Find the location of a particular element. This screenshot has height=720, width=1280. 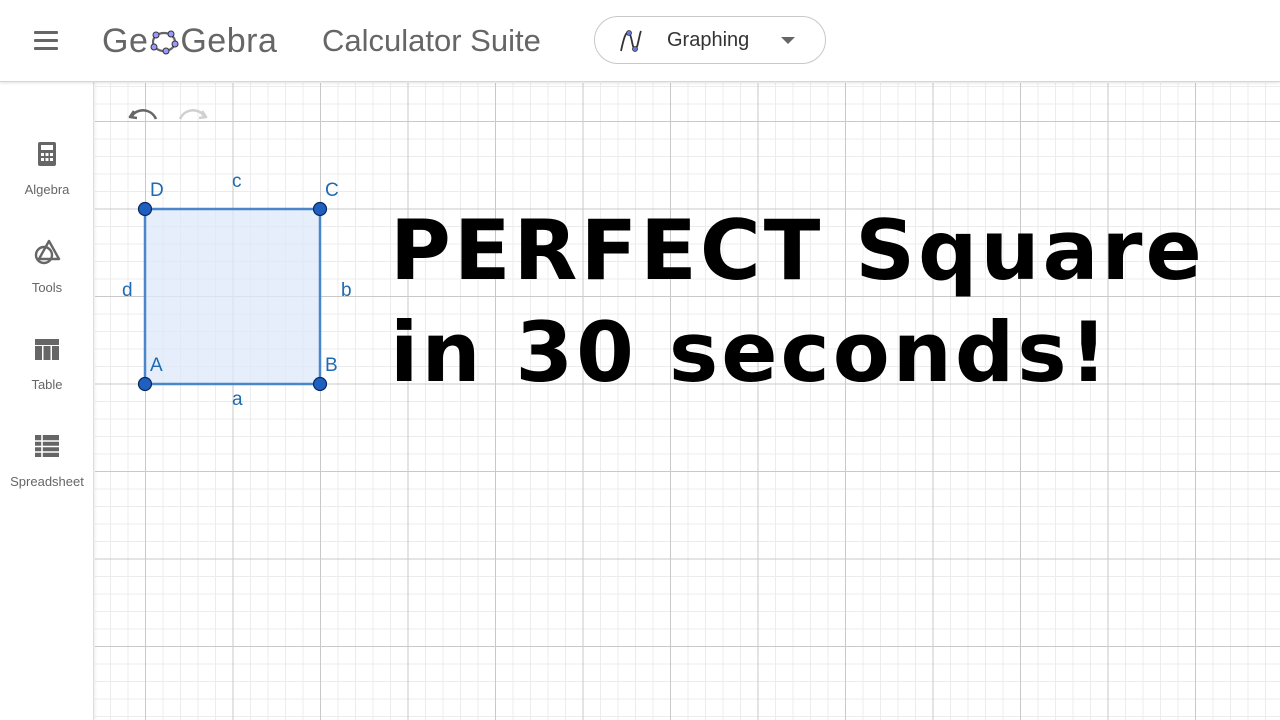

redo-icon is located at coordinates (193, 114).